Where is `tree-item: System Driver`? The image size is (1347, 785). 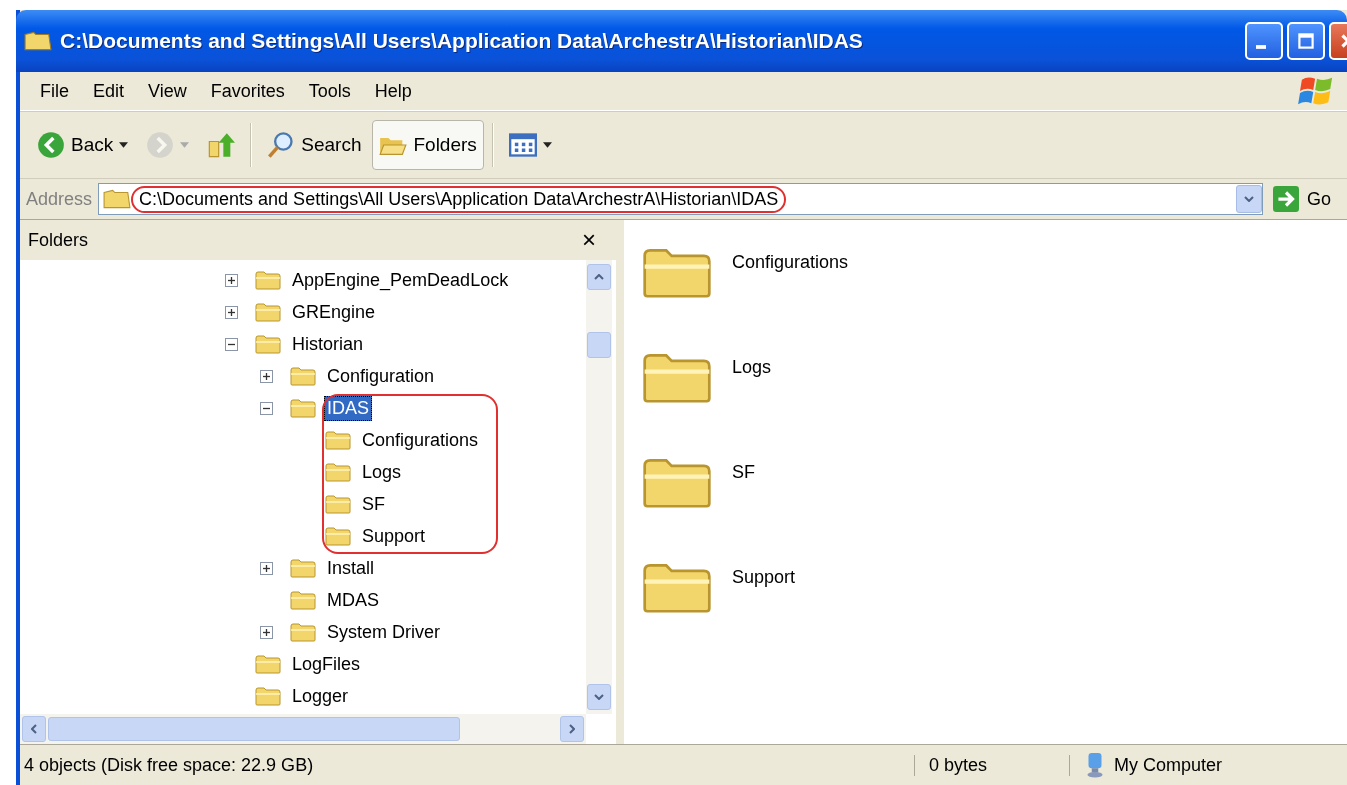 tree-item: System Driver is located at coordinates (383, 632).